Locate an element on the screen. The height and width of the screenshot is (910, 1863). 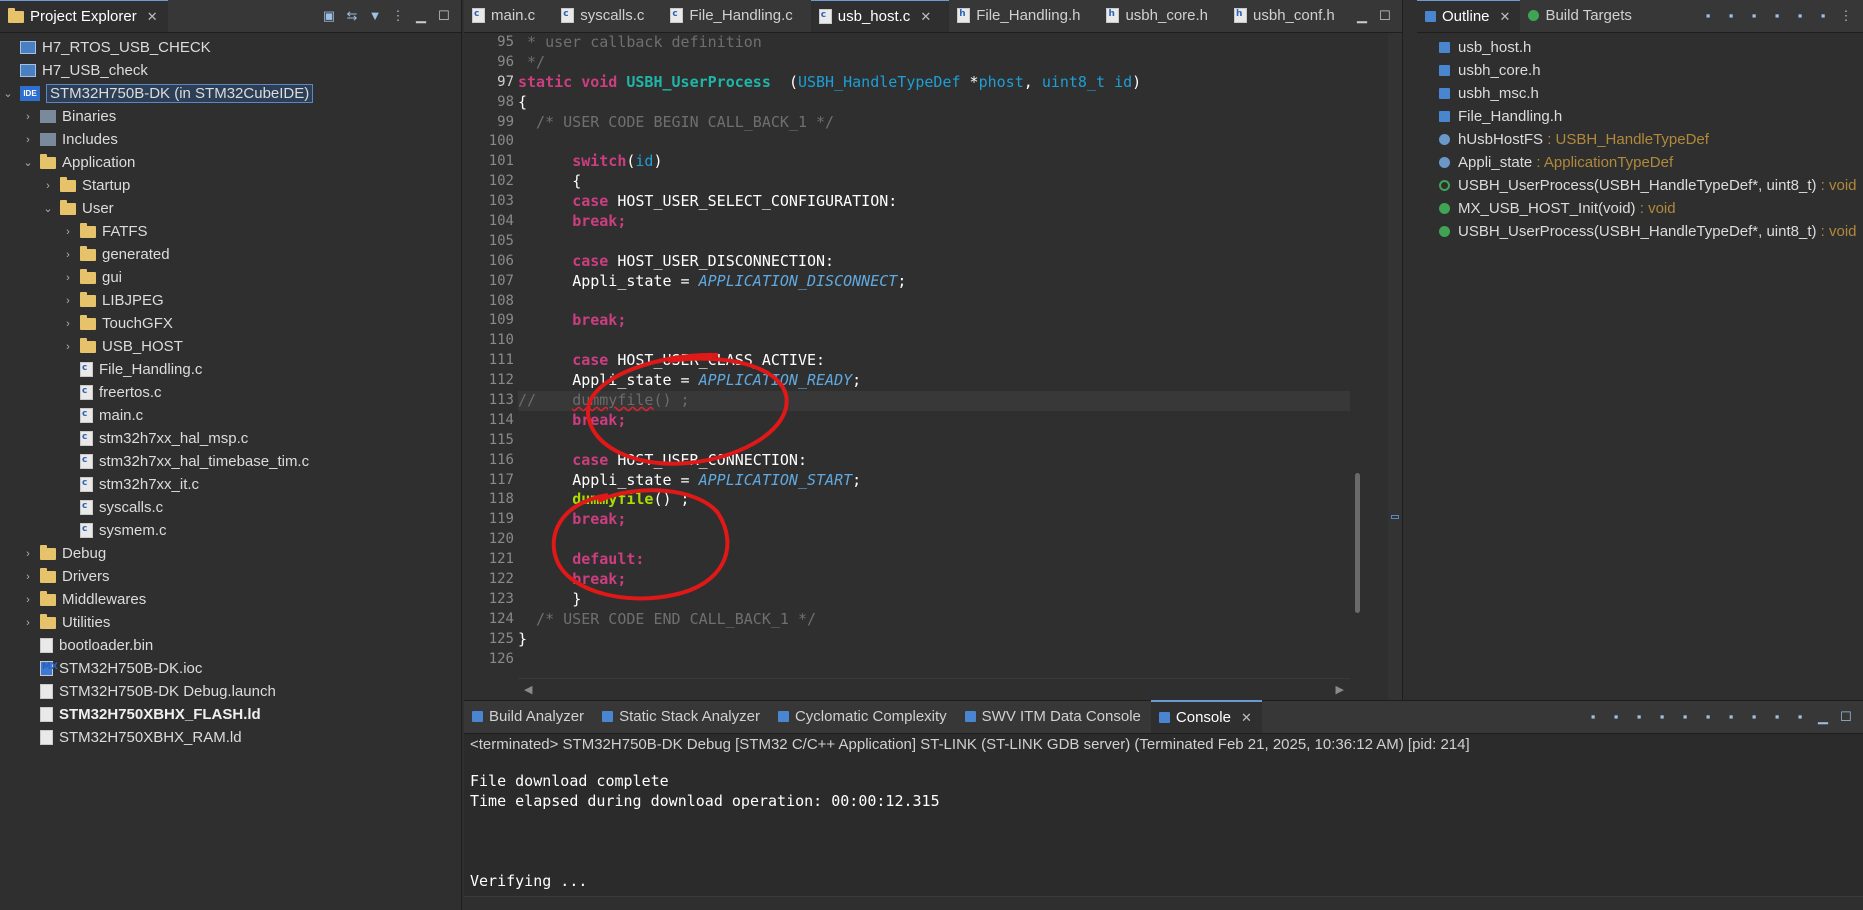
tree-item: › Startup is located at coordinates (230, 185).